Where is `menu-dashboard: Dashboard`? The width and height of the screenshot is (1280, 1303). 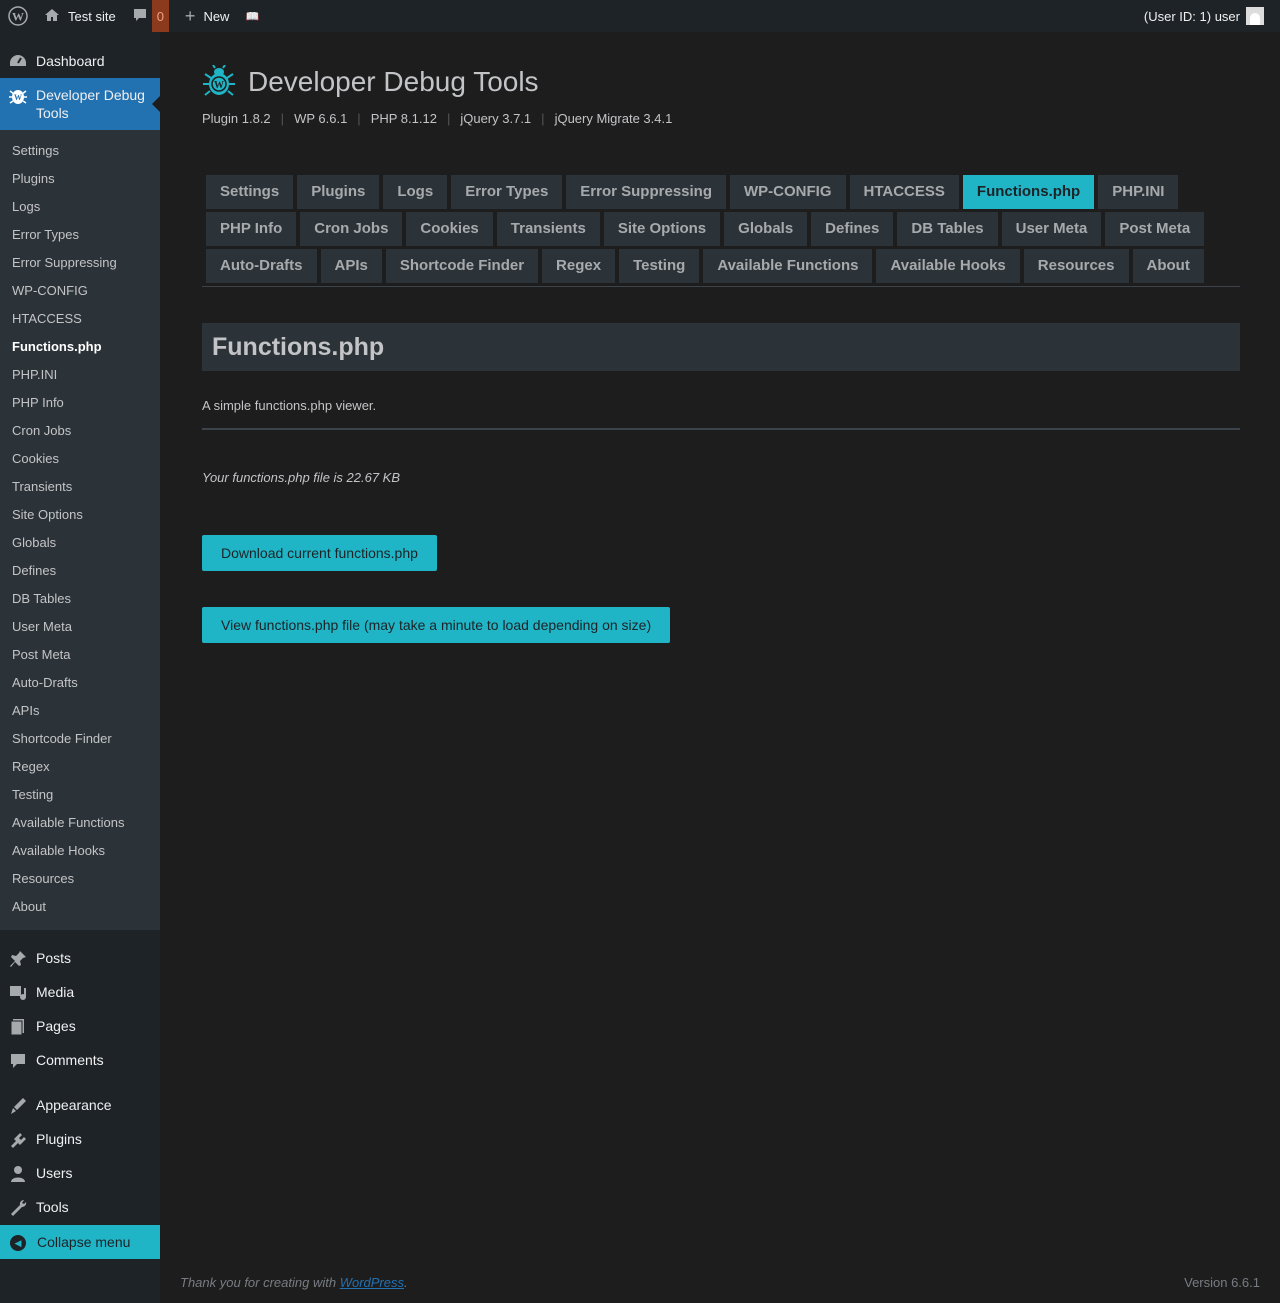
menu-dashboard: Dashboard is located at coordinates (80, 61).